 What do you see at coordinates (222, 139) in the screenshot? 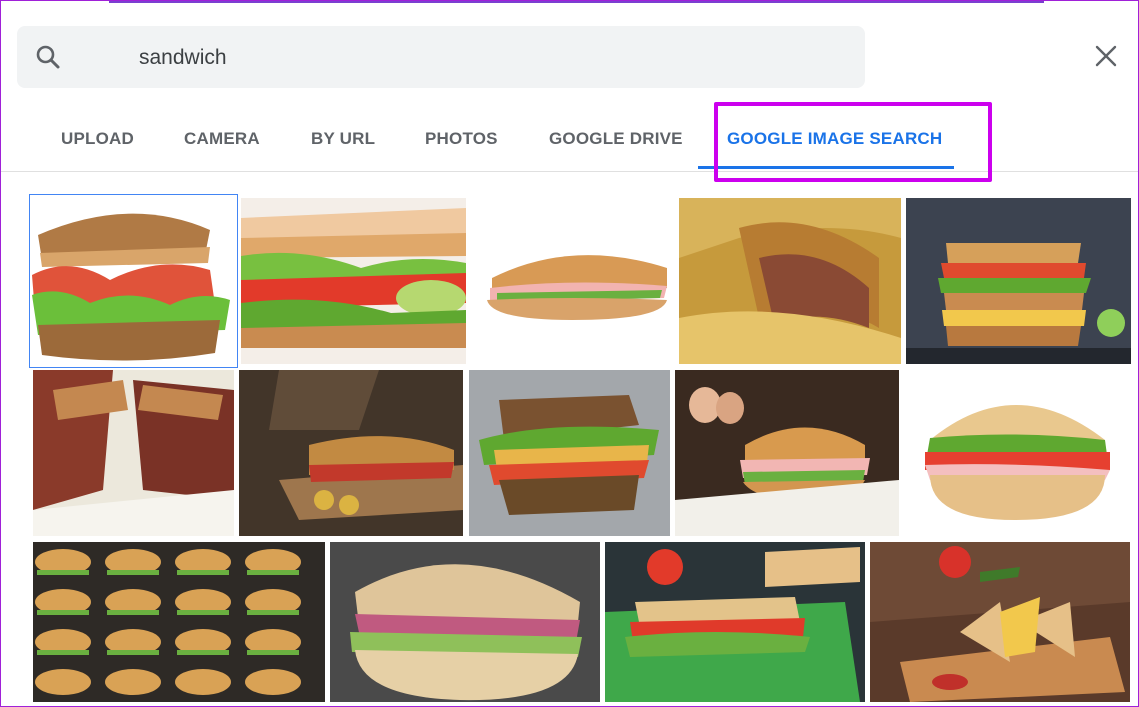
I see `tab-camera: CAMERA` at bounding box center [222, 139].